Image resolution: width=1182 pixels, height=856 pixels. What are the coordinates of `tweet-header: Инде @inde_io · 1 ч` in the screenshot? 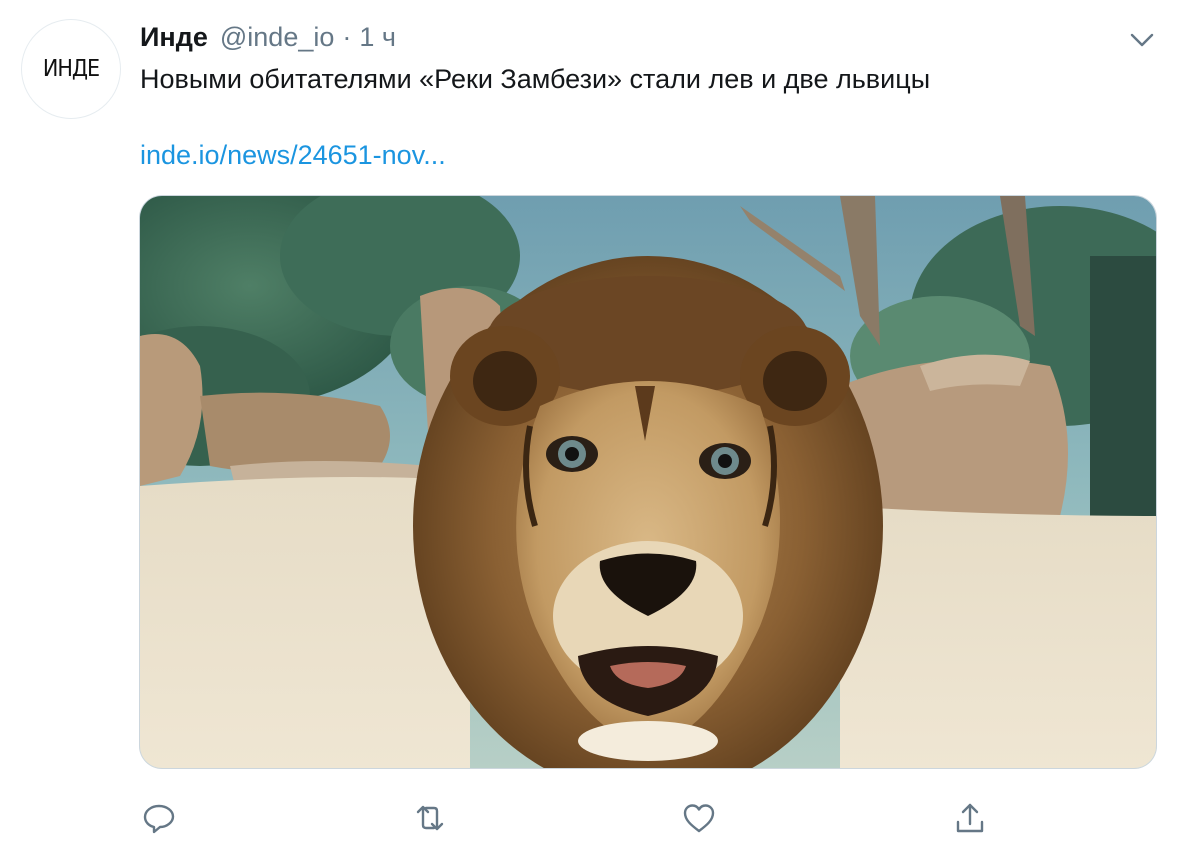 It's located at (268, 40).